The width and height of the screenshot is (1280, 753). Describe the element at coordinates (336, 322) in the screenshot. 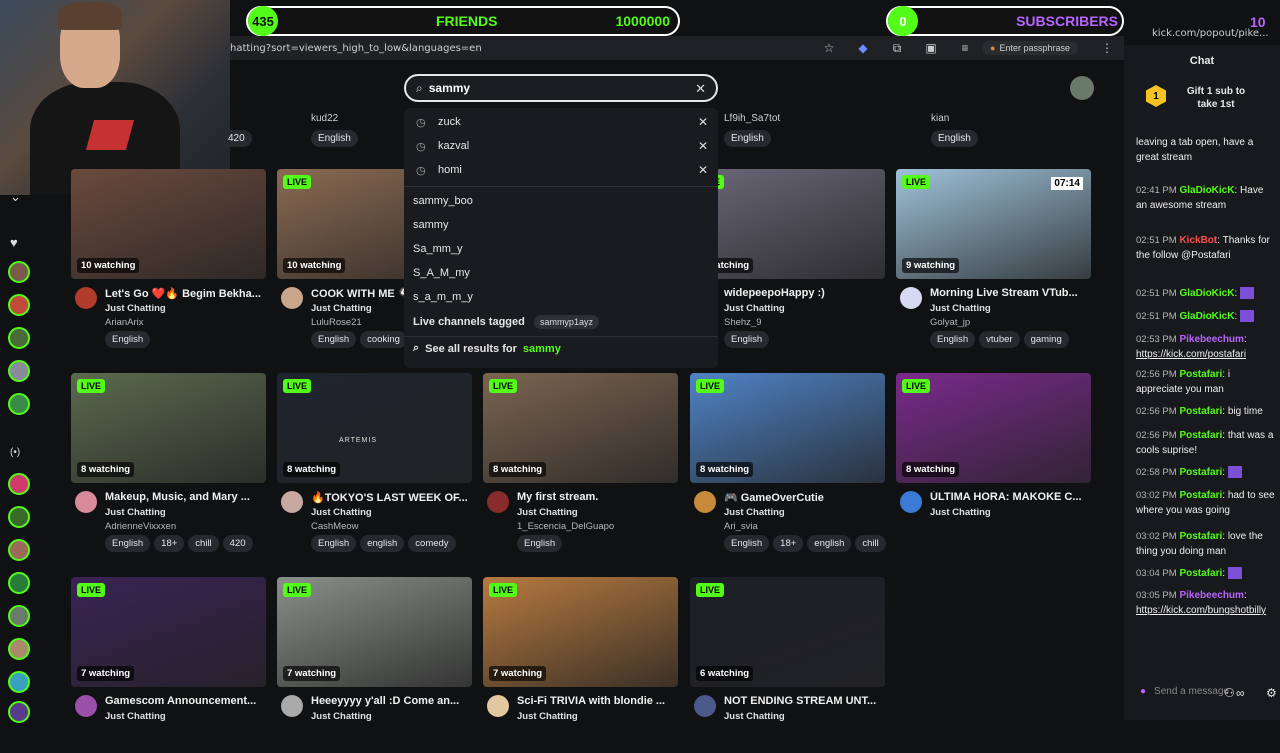

I see `channel-username: LuluRose21` at that location.